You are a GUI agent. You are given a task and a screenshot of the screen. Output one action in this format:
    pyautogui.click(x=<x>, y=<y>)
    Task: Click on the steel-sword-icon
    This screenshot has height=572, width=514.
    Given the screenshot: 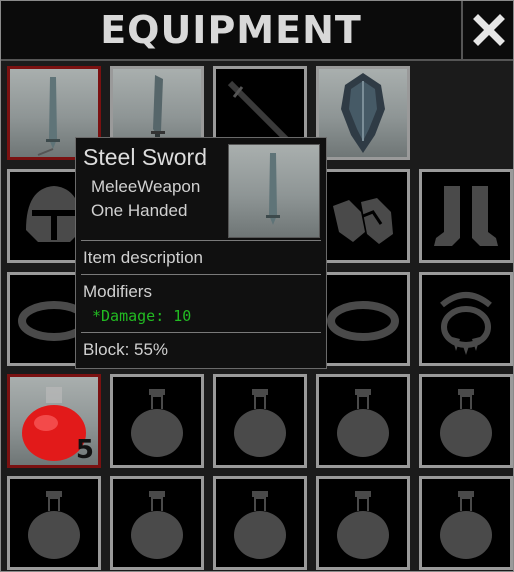 What is the action you would take?
    pyautogui.click(x=273, y=189)
    